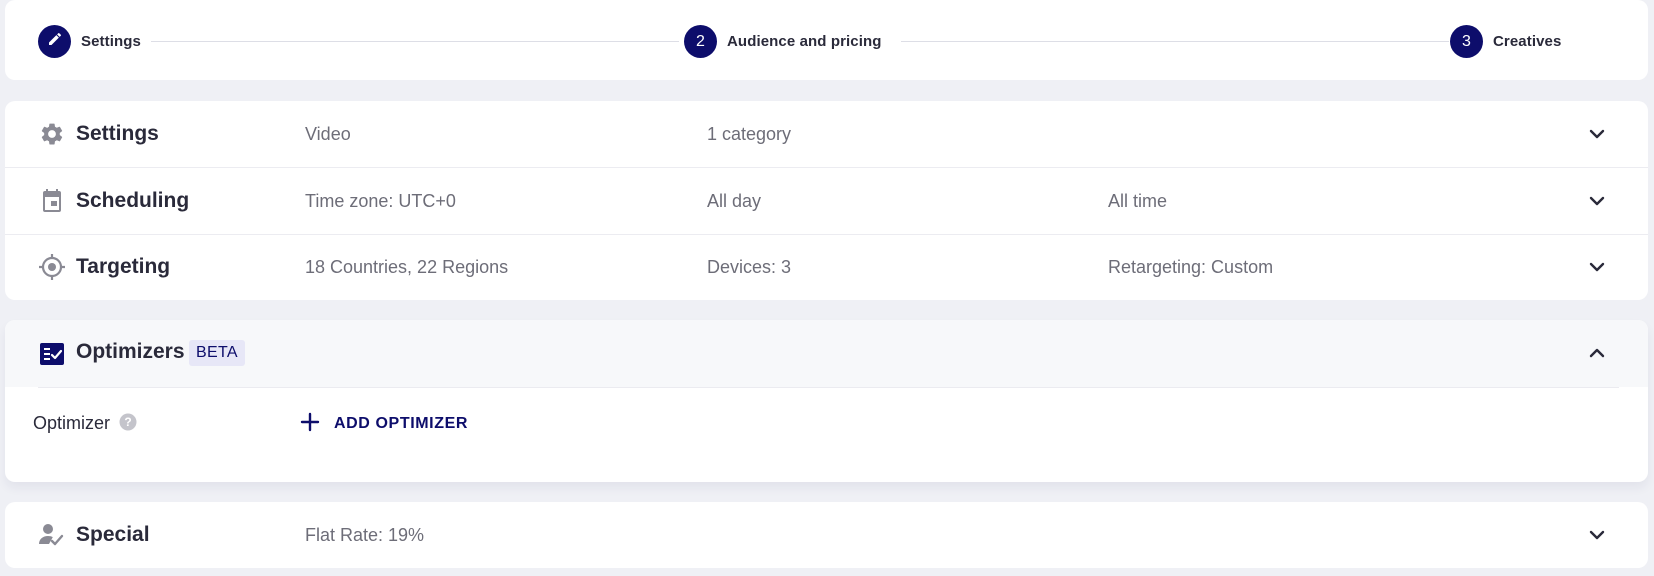  What do you see at coordinates (113, 534) in the screenshot?
I see `row-title: Special` at bounding box center [113, 534].